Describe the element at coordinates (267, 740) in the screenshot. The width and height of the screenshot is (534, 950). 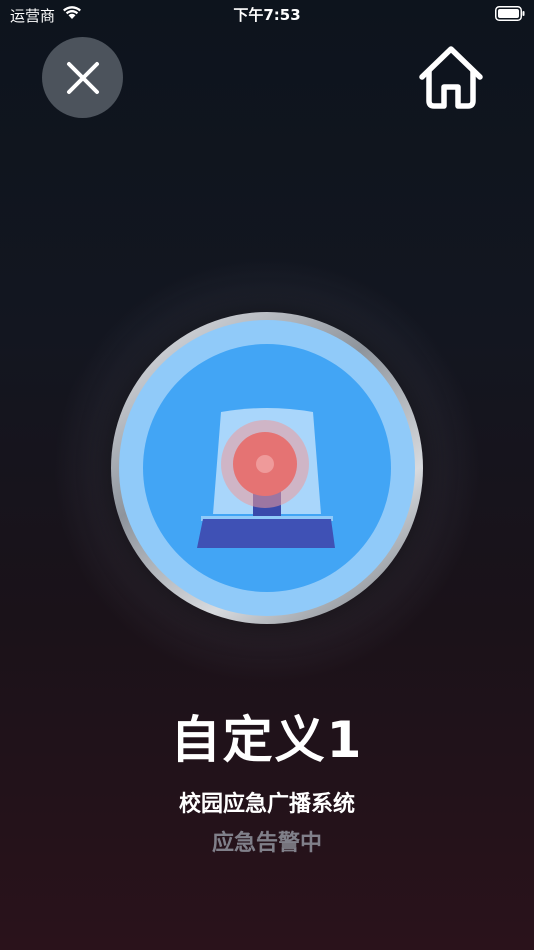
I see `alarm-title: 自定义1` at that location.